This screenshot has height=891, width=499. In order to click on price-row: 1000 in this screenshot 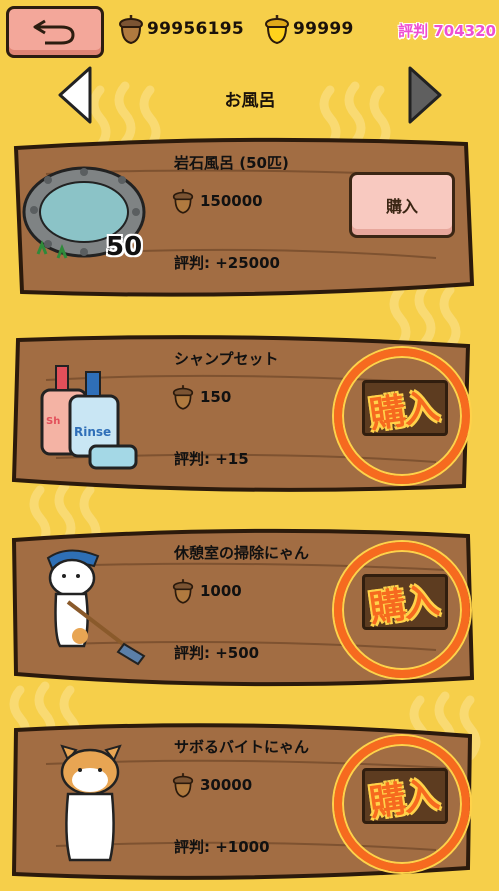, I will do `click(207, 591)`.